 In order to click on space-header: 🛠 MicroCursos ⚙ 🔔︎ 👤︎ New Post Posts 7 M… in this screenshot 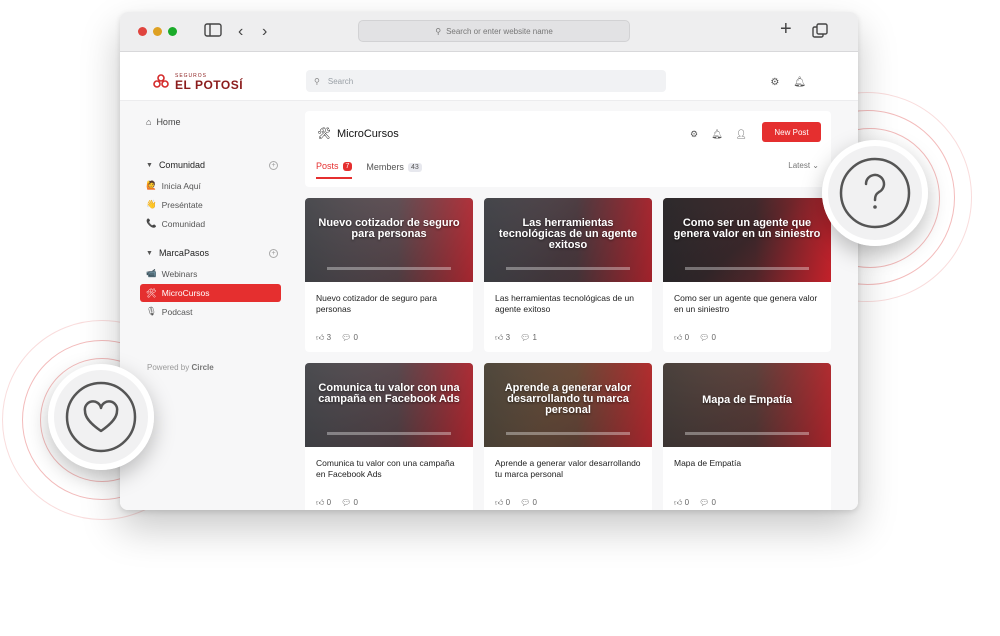, I will do `click(568, 149)`.